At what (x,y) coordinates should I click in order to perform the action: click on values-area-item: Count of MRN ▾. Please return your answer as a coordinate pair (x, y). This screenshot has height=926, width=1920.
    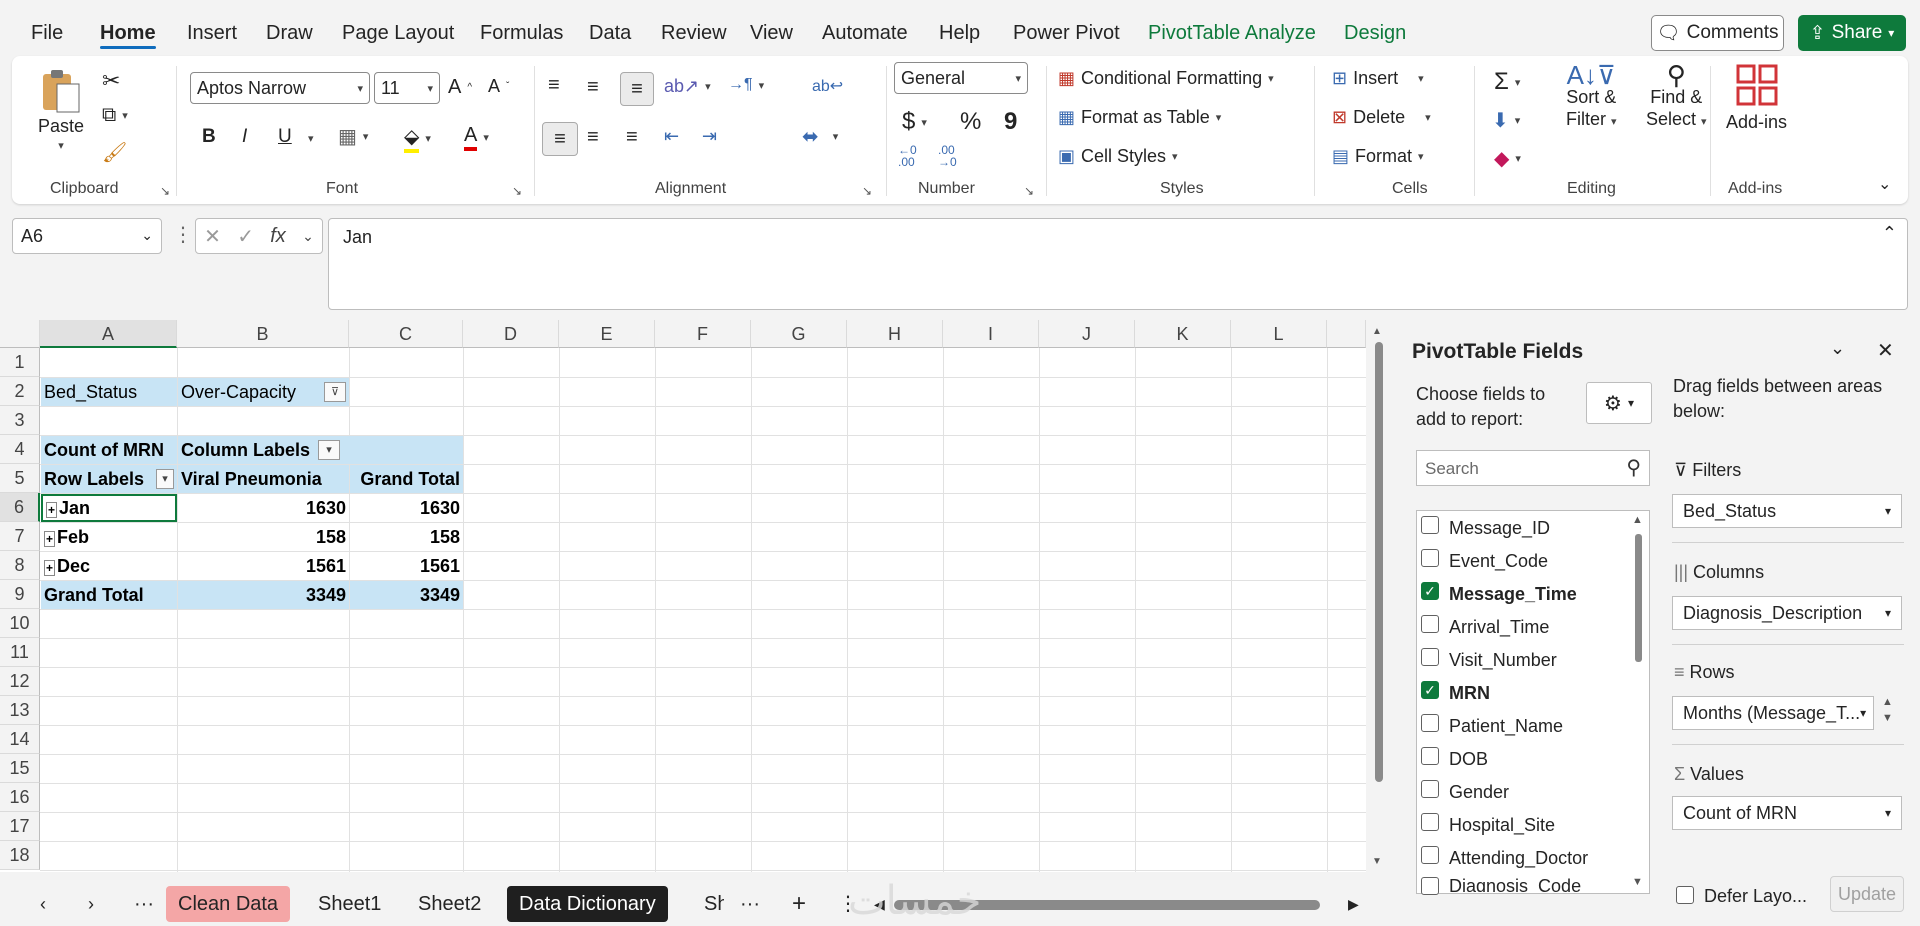
    Looking at the image, I should click on (1787, 813).